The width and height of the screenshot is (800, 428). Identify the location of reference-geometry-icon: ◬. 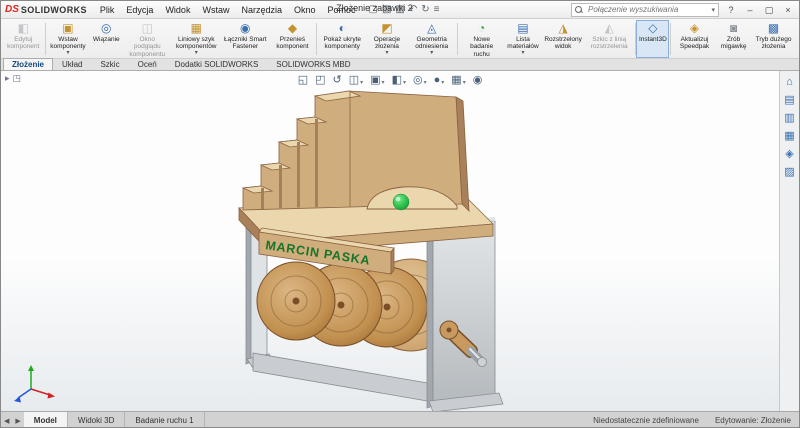
(432, 28).